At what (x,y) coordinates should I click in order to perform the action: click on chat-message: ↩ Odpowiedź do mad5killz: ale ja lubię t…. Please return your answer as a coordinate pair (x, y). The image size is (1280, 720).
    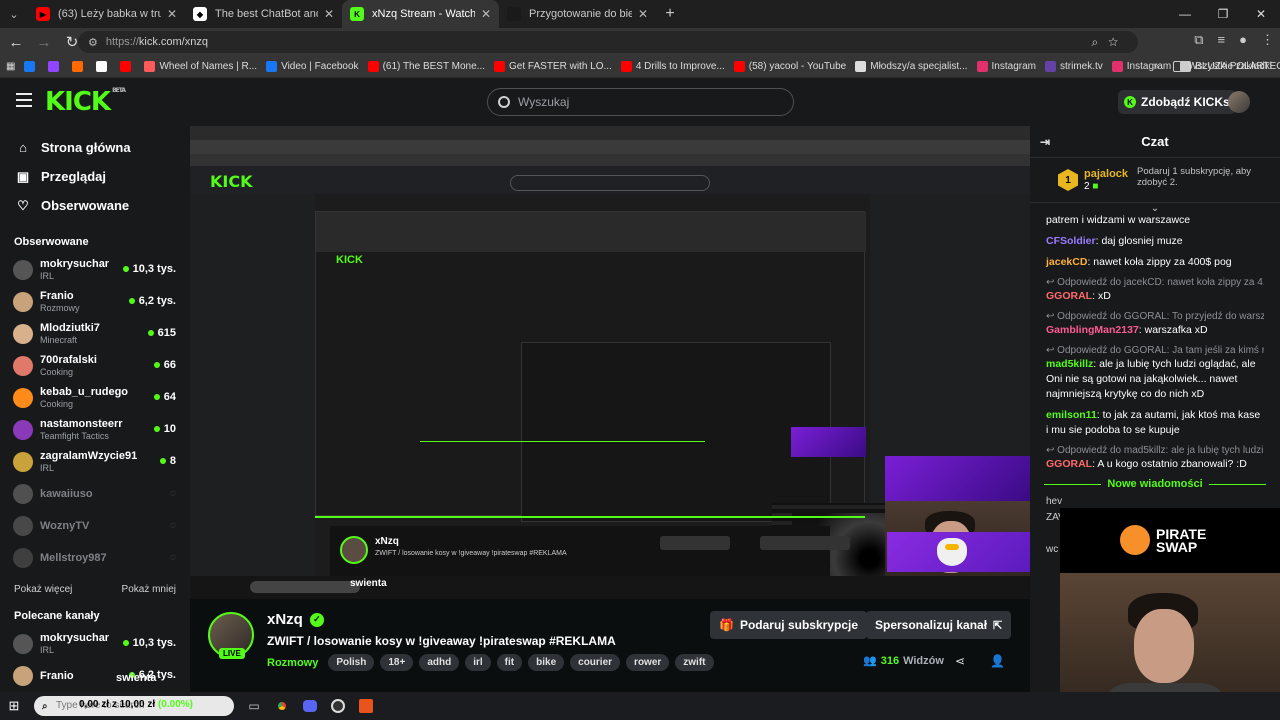
    Looking at the image, I should click on (1155, 458).